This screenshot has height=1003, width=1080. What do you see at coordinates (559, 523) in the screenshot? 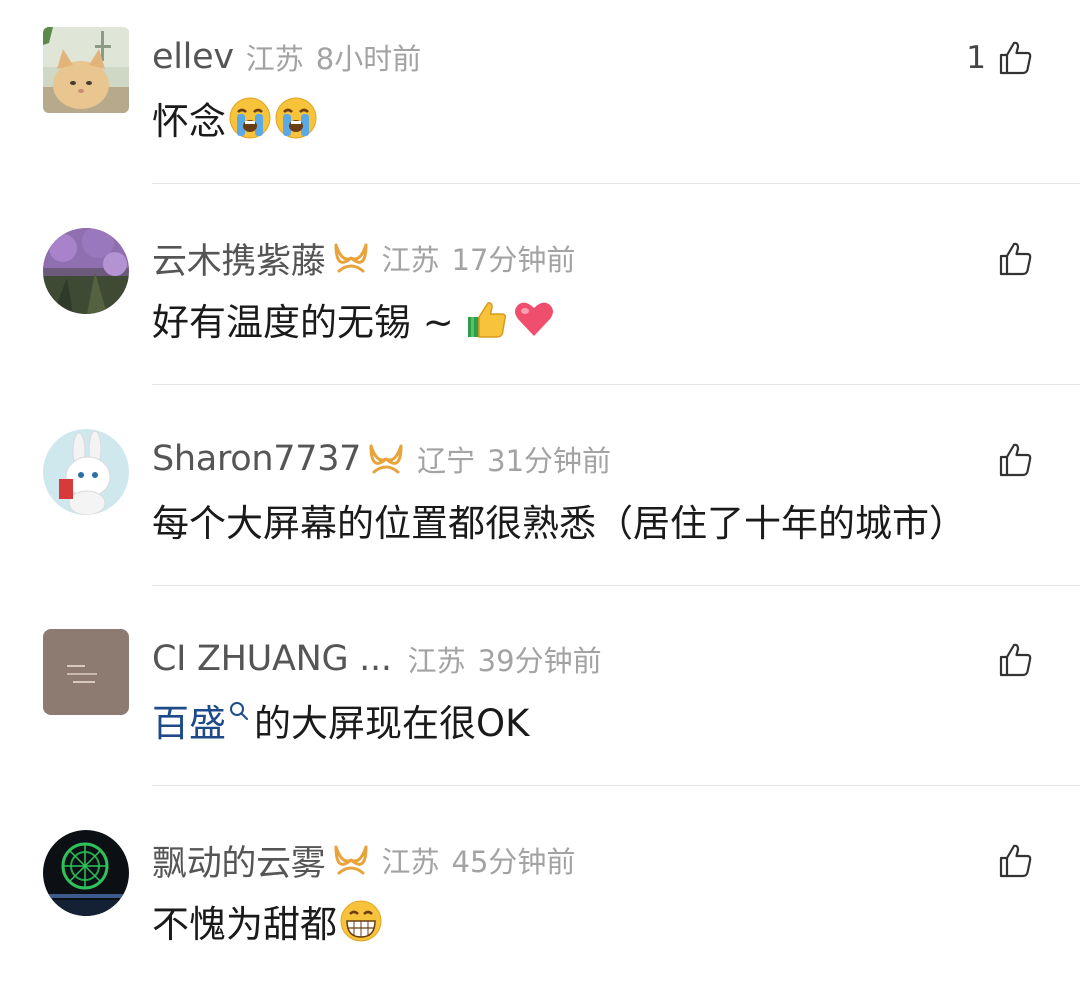
I see `comment-body: 每个大屏幕的位置都很熟悉（居住了十年的城市）` at bounding box center [559, 523].